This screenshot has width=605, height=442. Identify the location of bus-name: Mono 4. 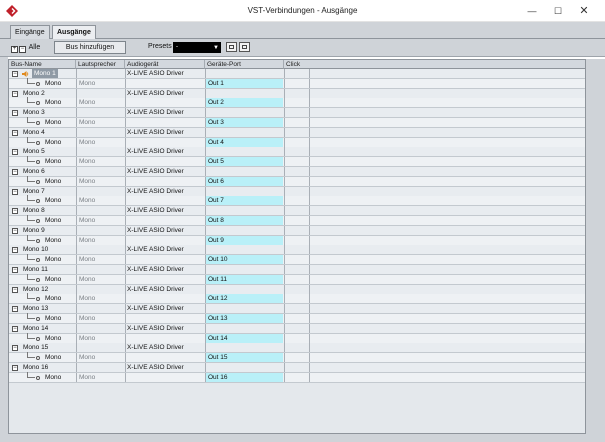
(34, 132).